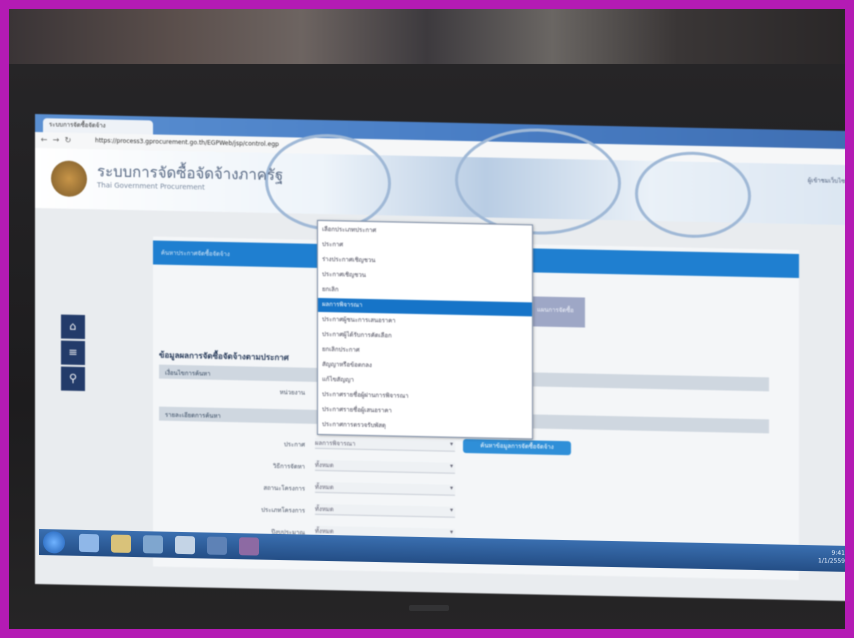  I want to click on menu-icon: ≡, so click(73, 353).